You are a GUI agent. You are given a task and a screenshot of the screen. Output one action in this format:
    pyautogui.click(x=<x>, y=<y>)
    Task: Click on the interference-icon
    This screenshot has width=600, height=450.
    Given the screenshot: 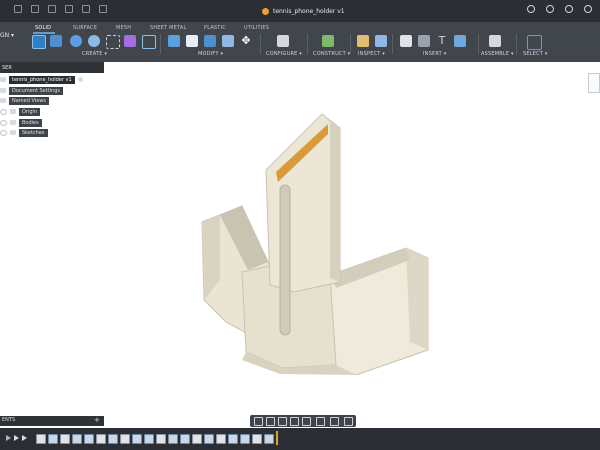 What is the action you would take?
    pyautogui.click(x=381, y=41)
    